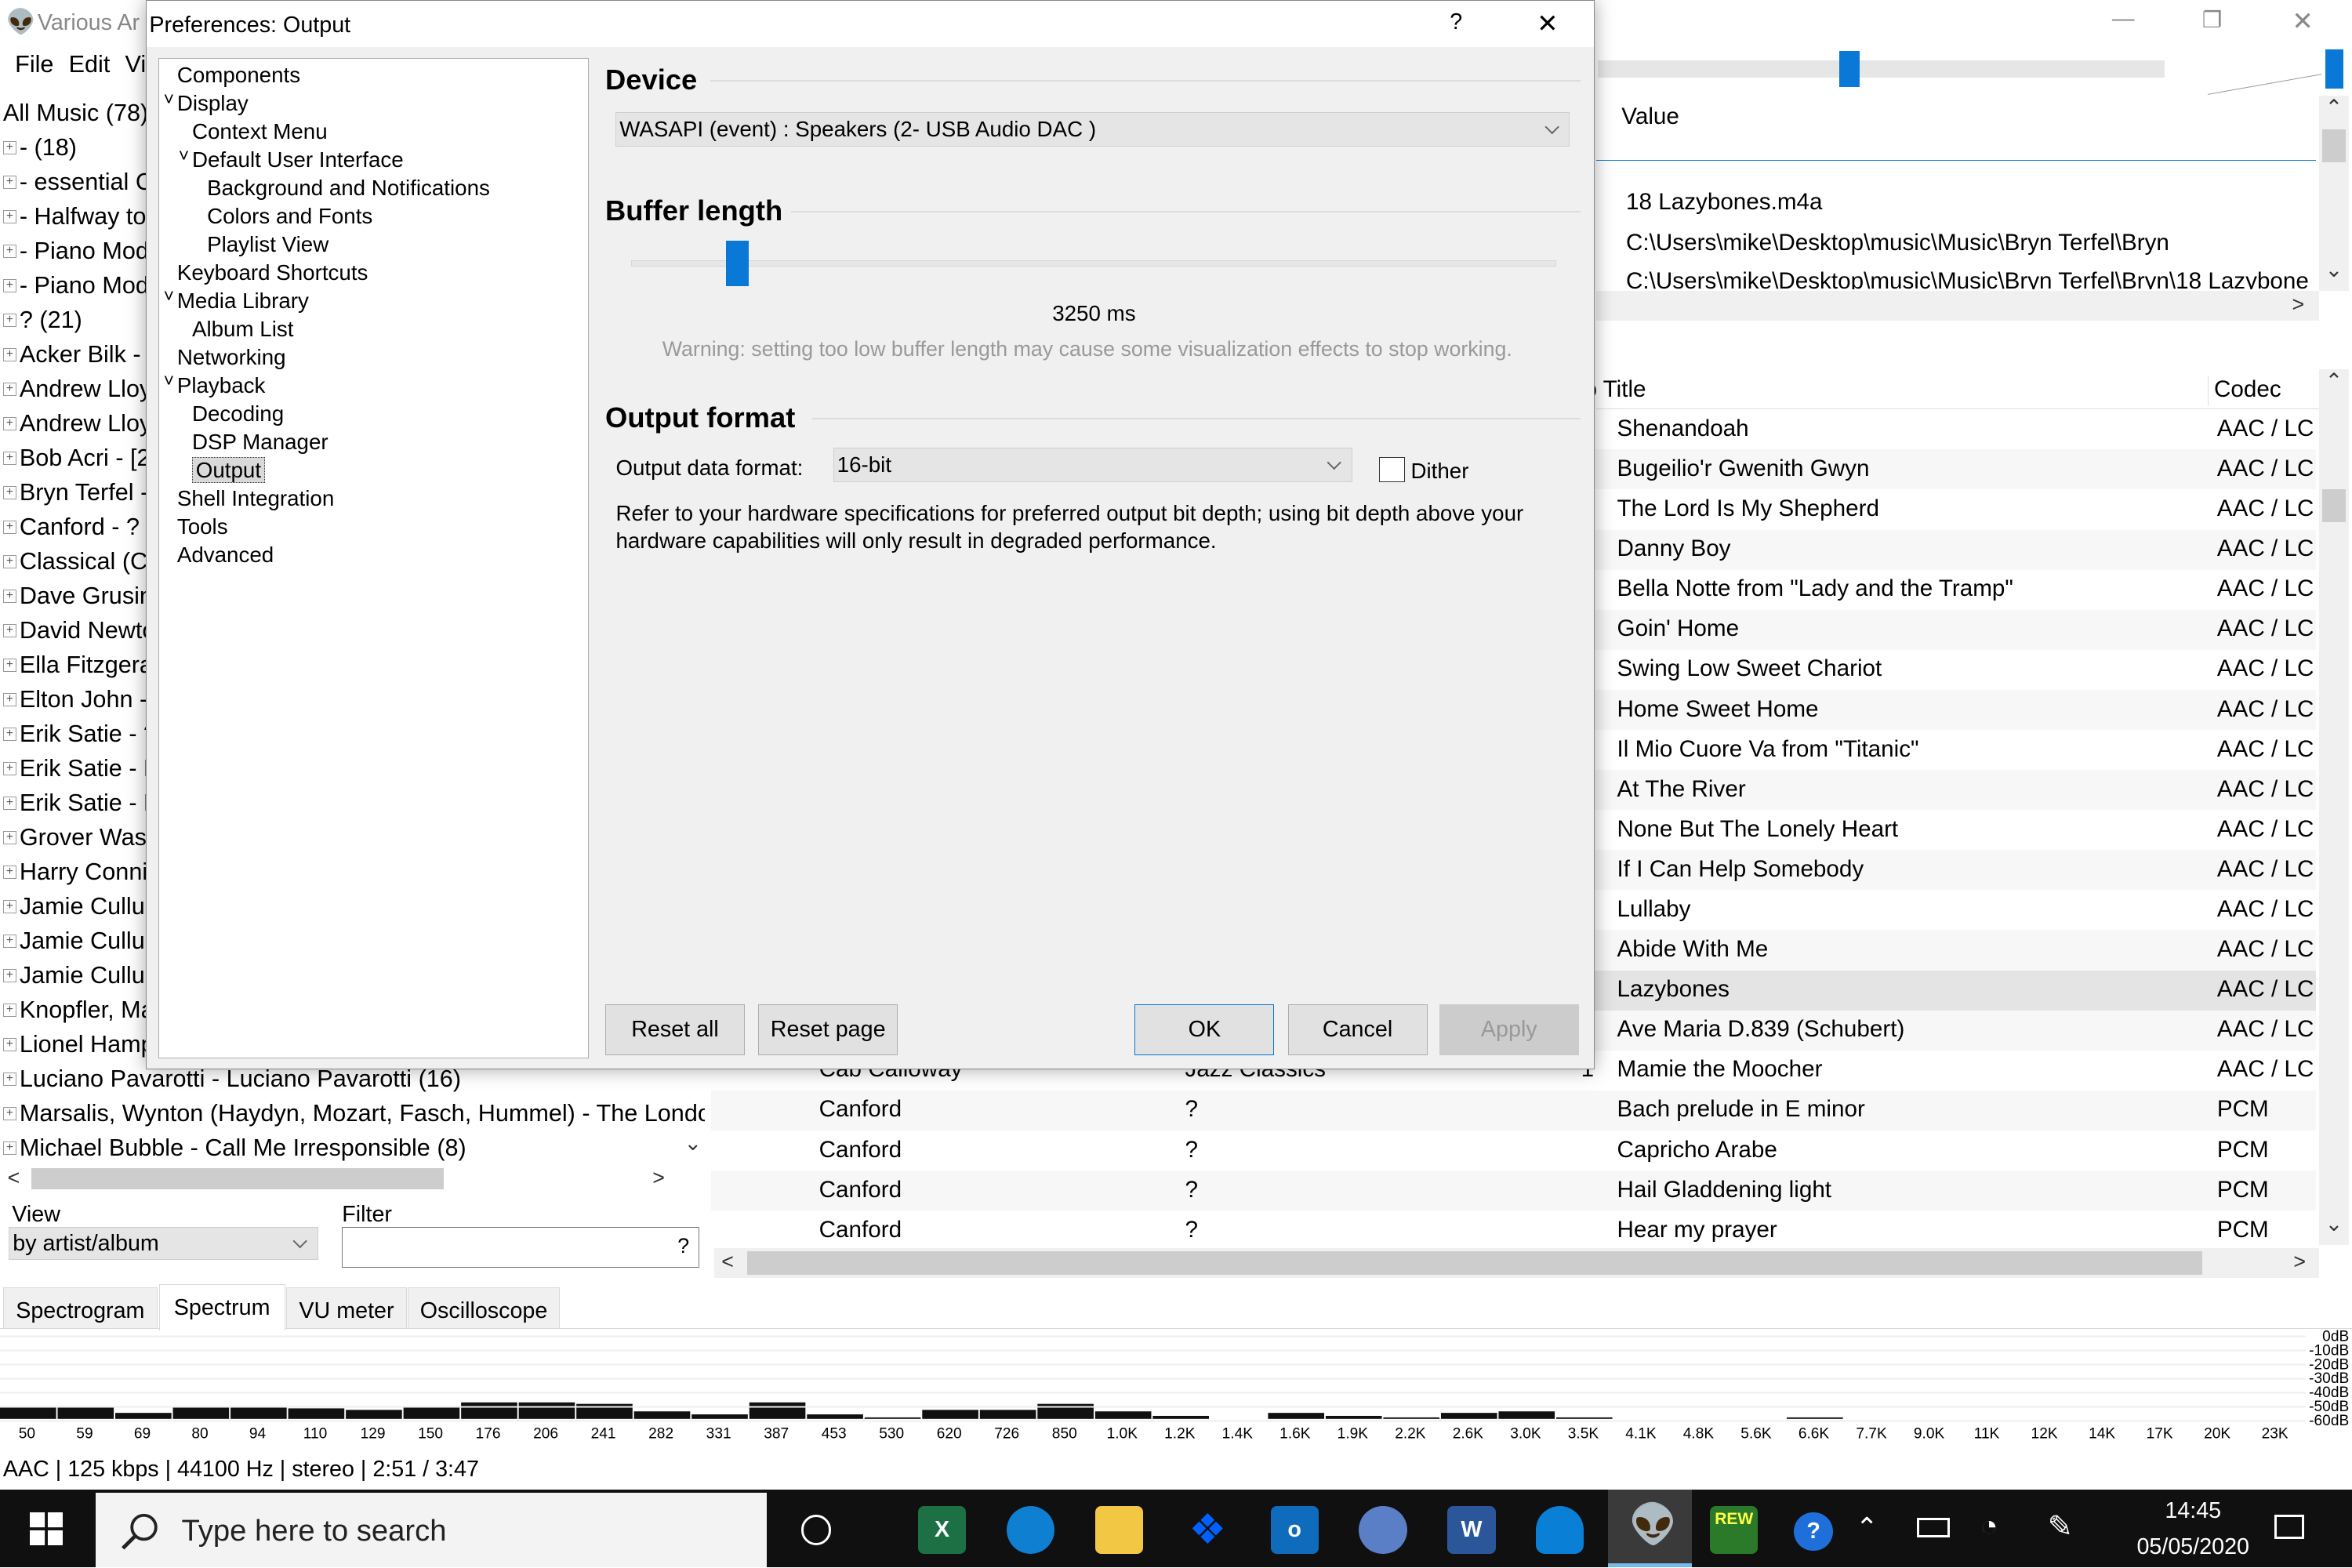 This screenshot has height=1568, width=2352. I want to click on playlist-row: Canford? Capricho Arabe PCM, so click(1513, 1151).